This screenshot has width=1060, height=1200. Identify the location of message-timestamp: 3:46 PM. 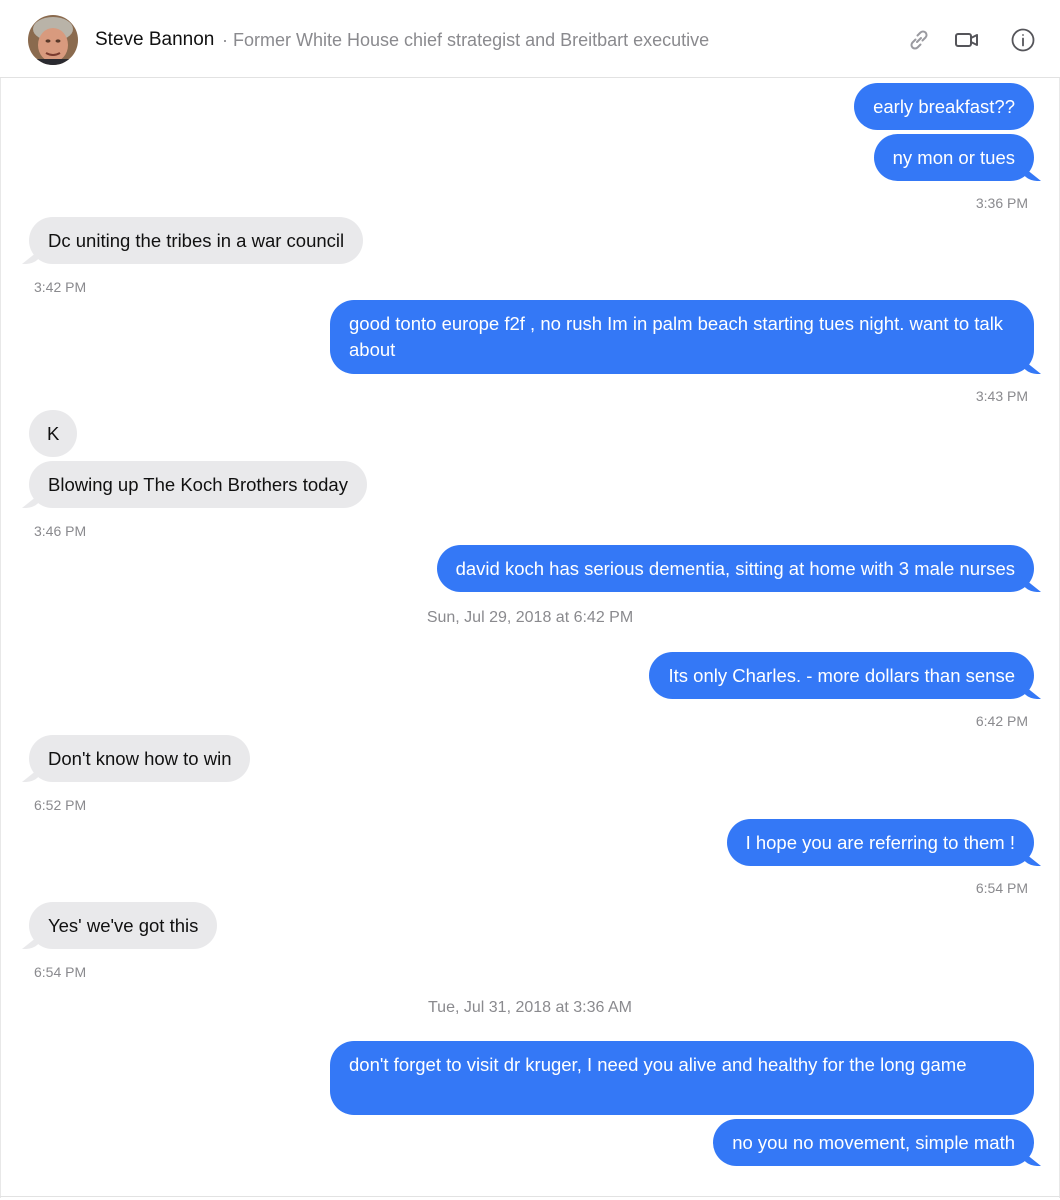
(60, 531).